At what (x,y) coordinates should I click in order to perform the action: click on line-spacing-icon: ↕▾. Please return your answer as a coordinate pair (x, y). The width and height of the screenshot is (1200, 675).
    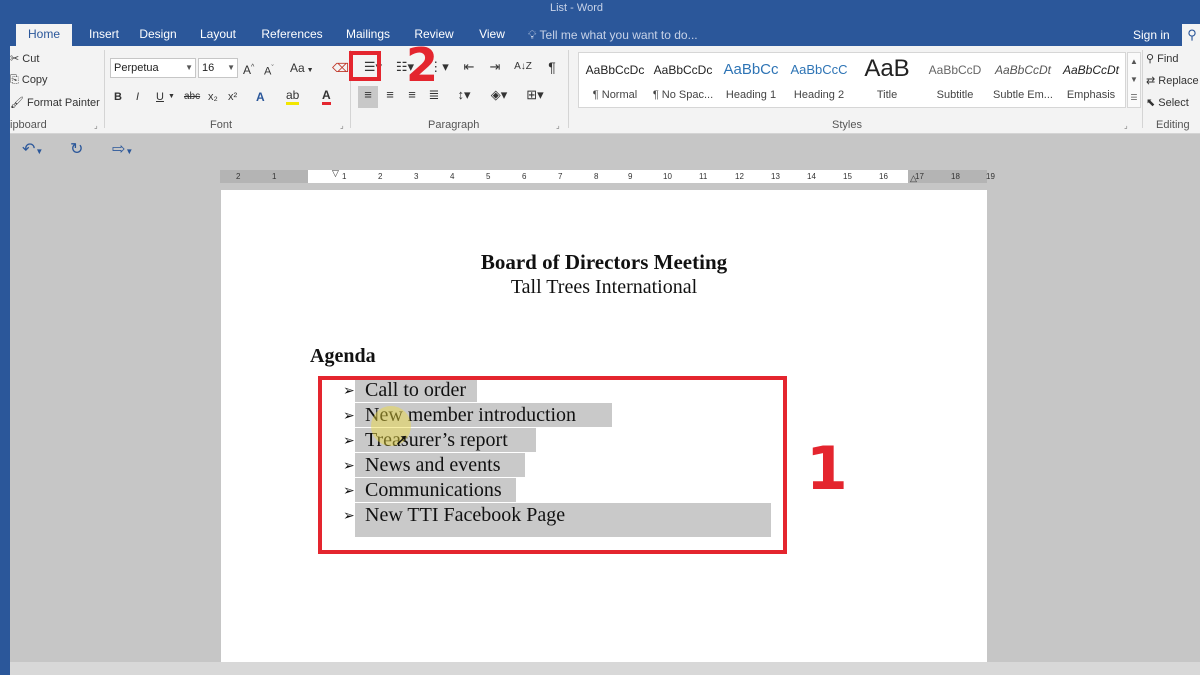
    Looking at the image, I should click on (464, 95).